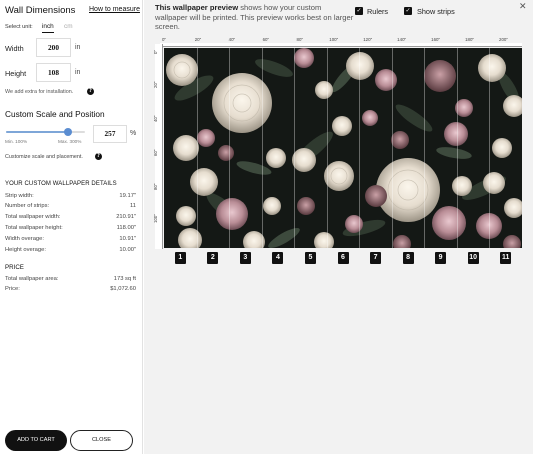 Image resolution: width=533 pixels, height=454 pixels. What do you see at coordinates (155, 84) in the screenshot?
I see `left-ruler-label: 20"` at bounding box center [155, 84].